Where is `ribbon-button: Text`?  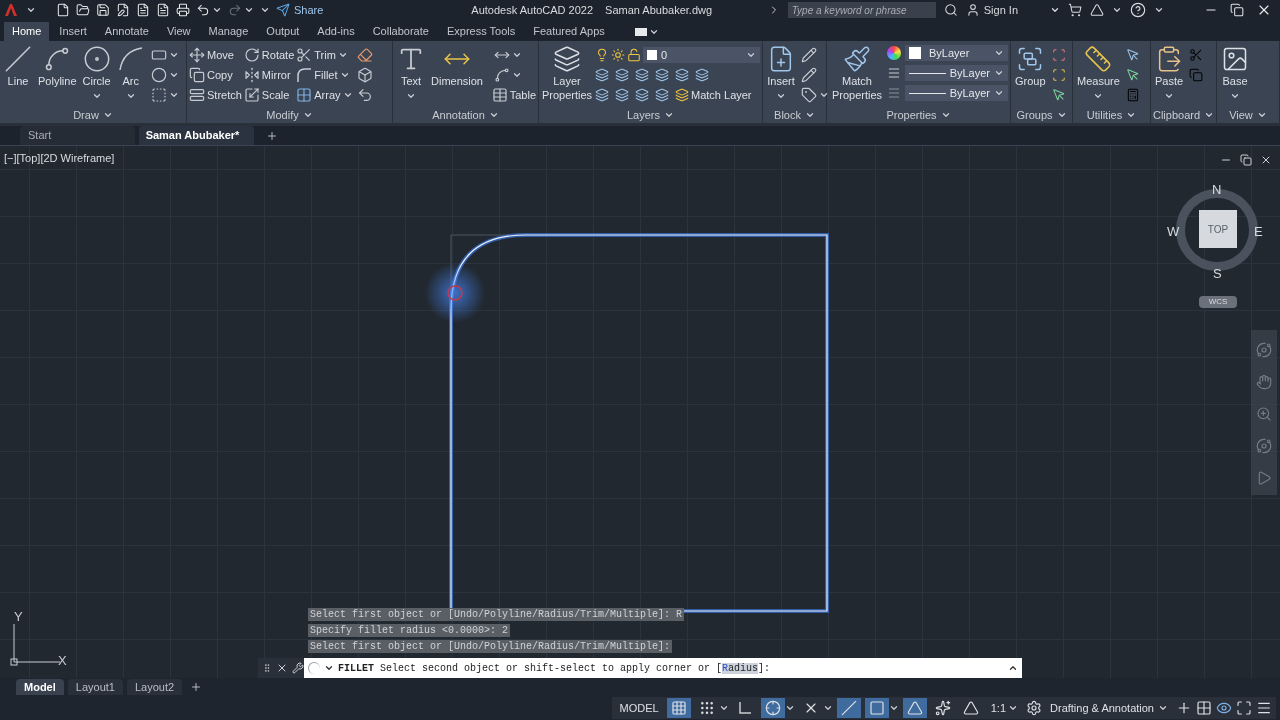
ribbon-button: Text is located at coordinates (411, 73).